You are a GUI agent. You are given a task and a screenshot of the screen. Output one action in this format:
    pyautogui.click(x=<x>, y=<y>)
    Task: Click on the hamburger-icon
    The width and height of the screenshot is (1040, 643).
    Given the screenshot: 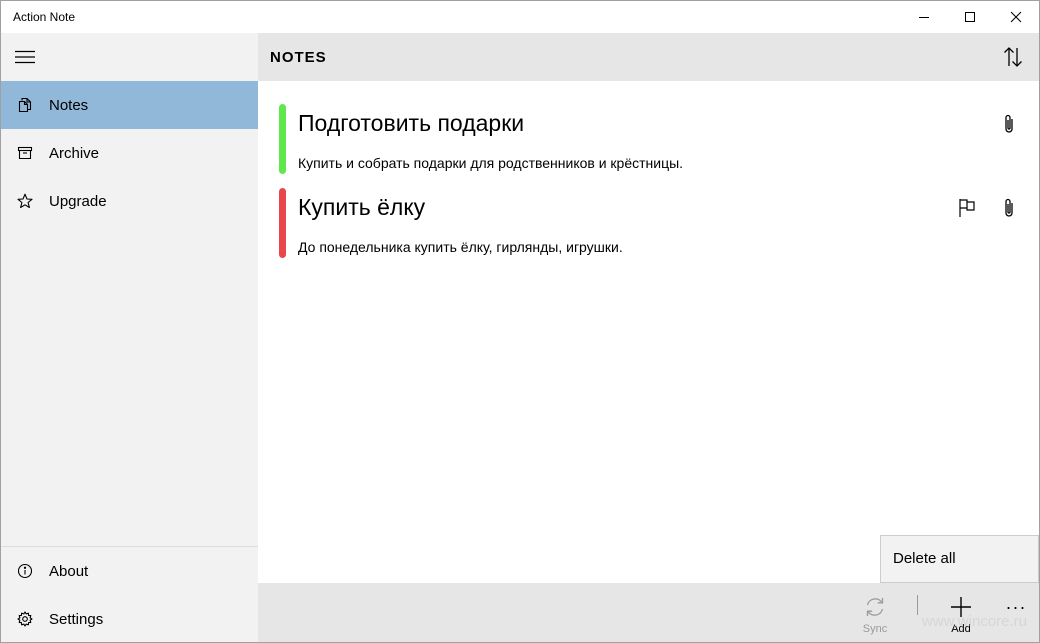 What is the action you would take?
    pyautogui.click(x=25, y=57)
    